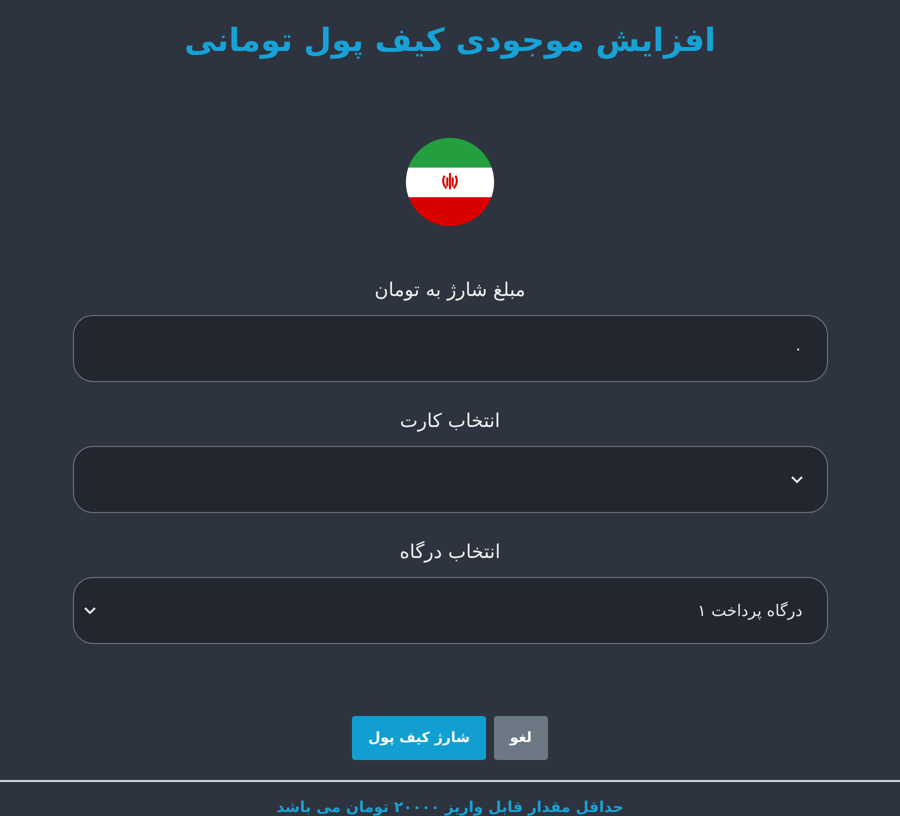  I want to click on cancel-button: لغو, so click(521, 738).